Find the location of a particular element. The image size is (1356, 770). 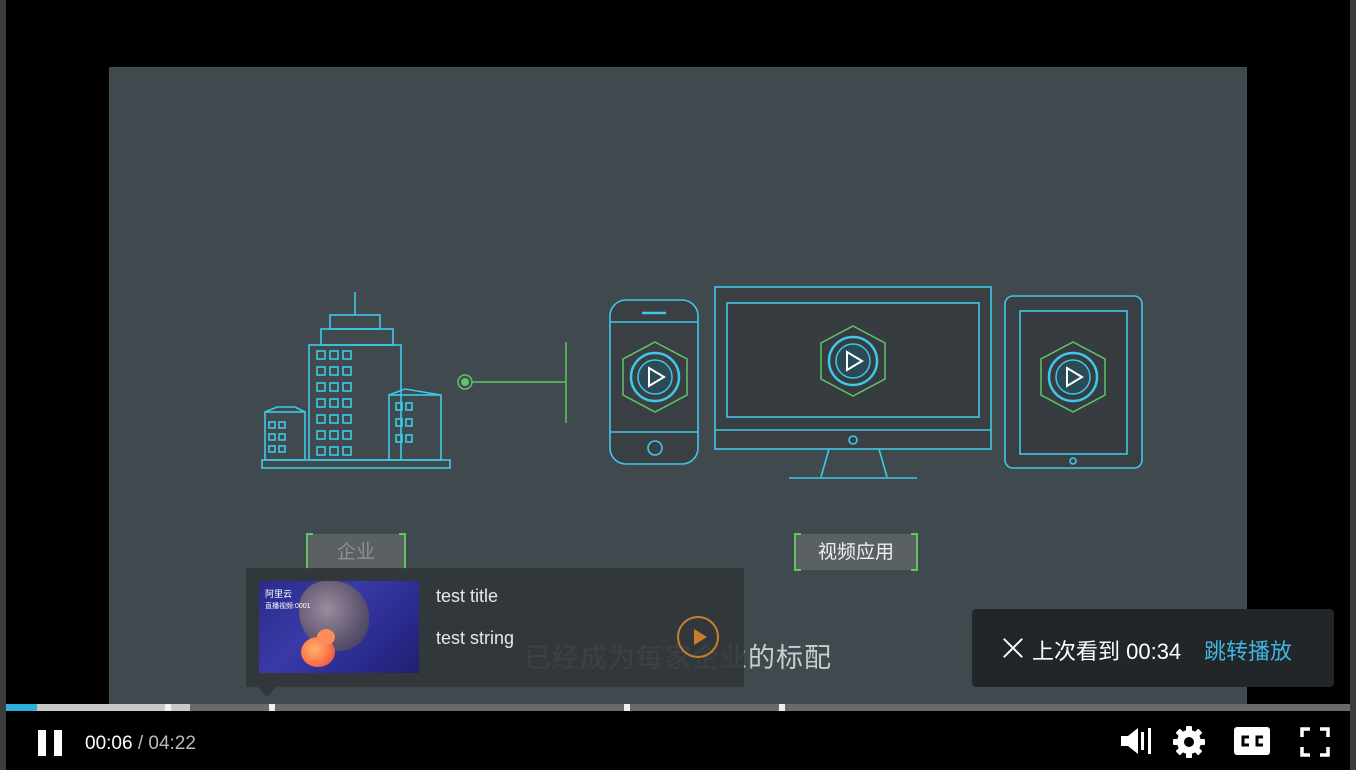

resume-playback-toast: 上次看到 00:34 跳转播放 is located at coordinates (1153, 648).